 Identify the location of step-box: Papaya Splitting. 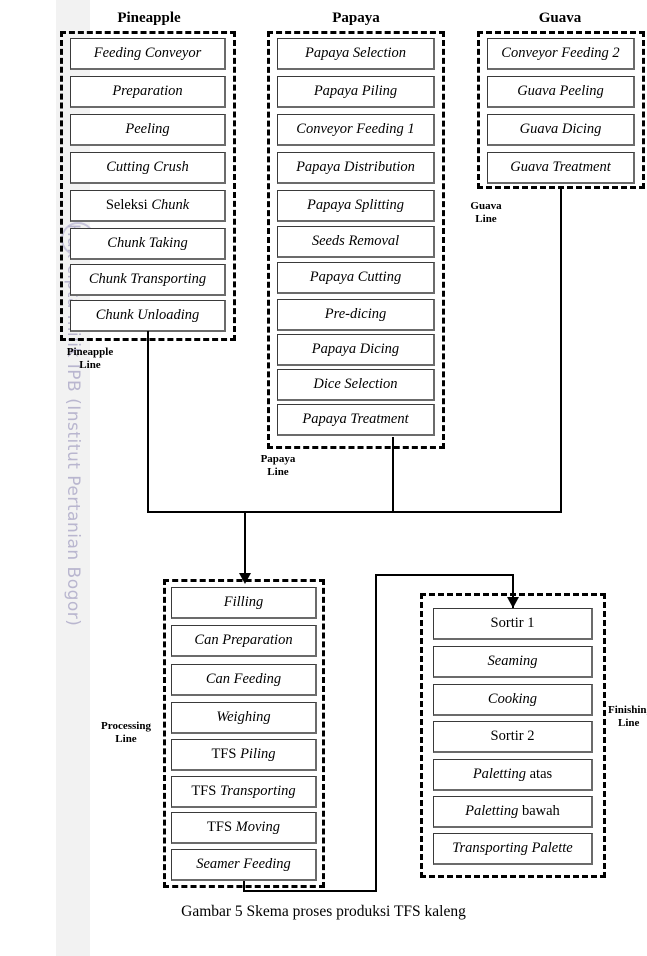
(356, 206).